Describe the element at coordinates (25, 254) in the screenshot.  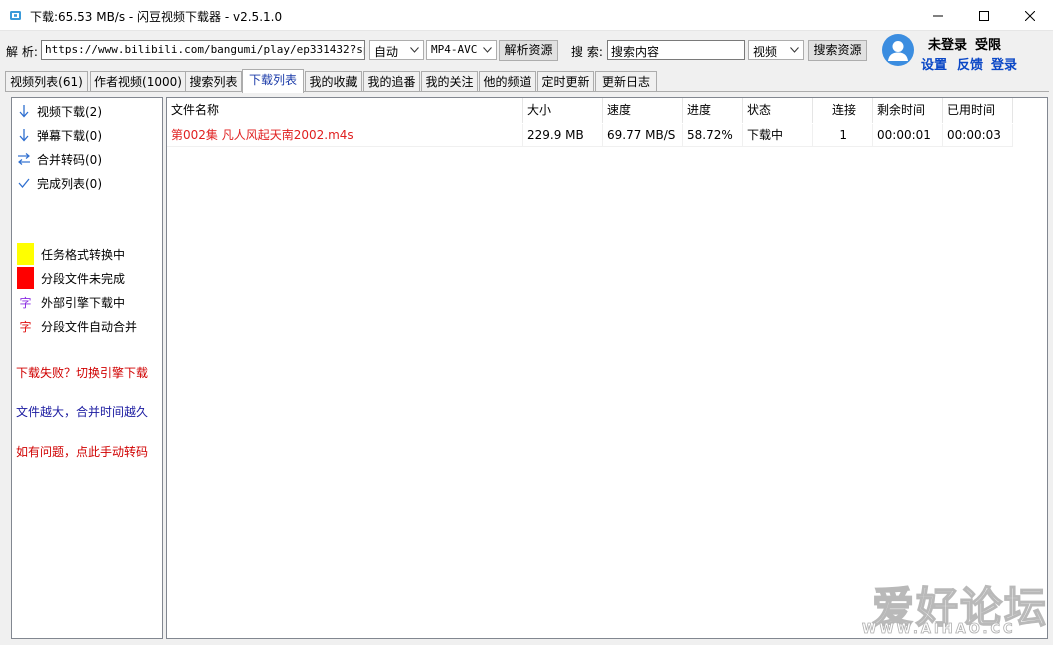
I see `legend-swatch-yellow` at that location.